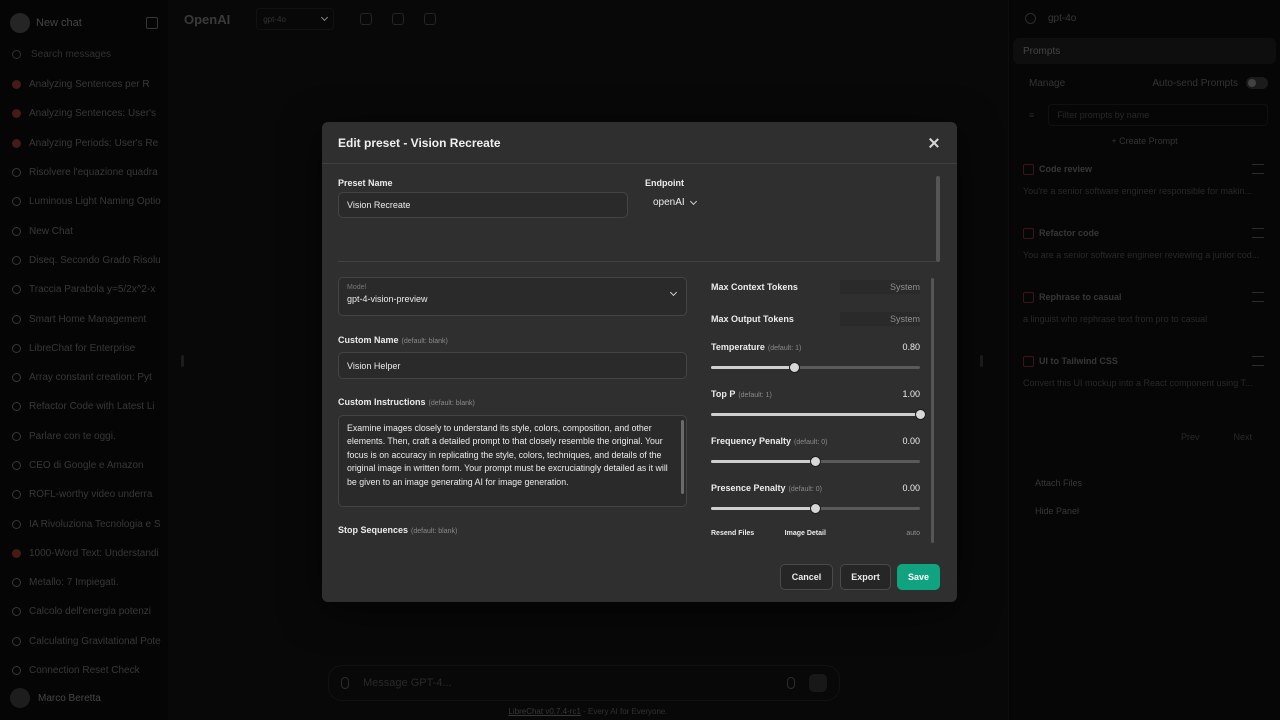 The image size is (1280, 720). I want to click on custom-name-value: Vision Helper, so click(374, 365).